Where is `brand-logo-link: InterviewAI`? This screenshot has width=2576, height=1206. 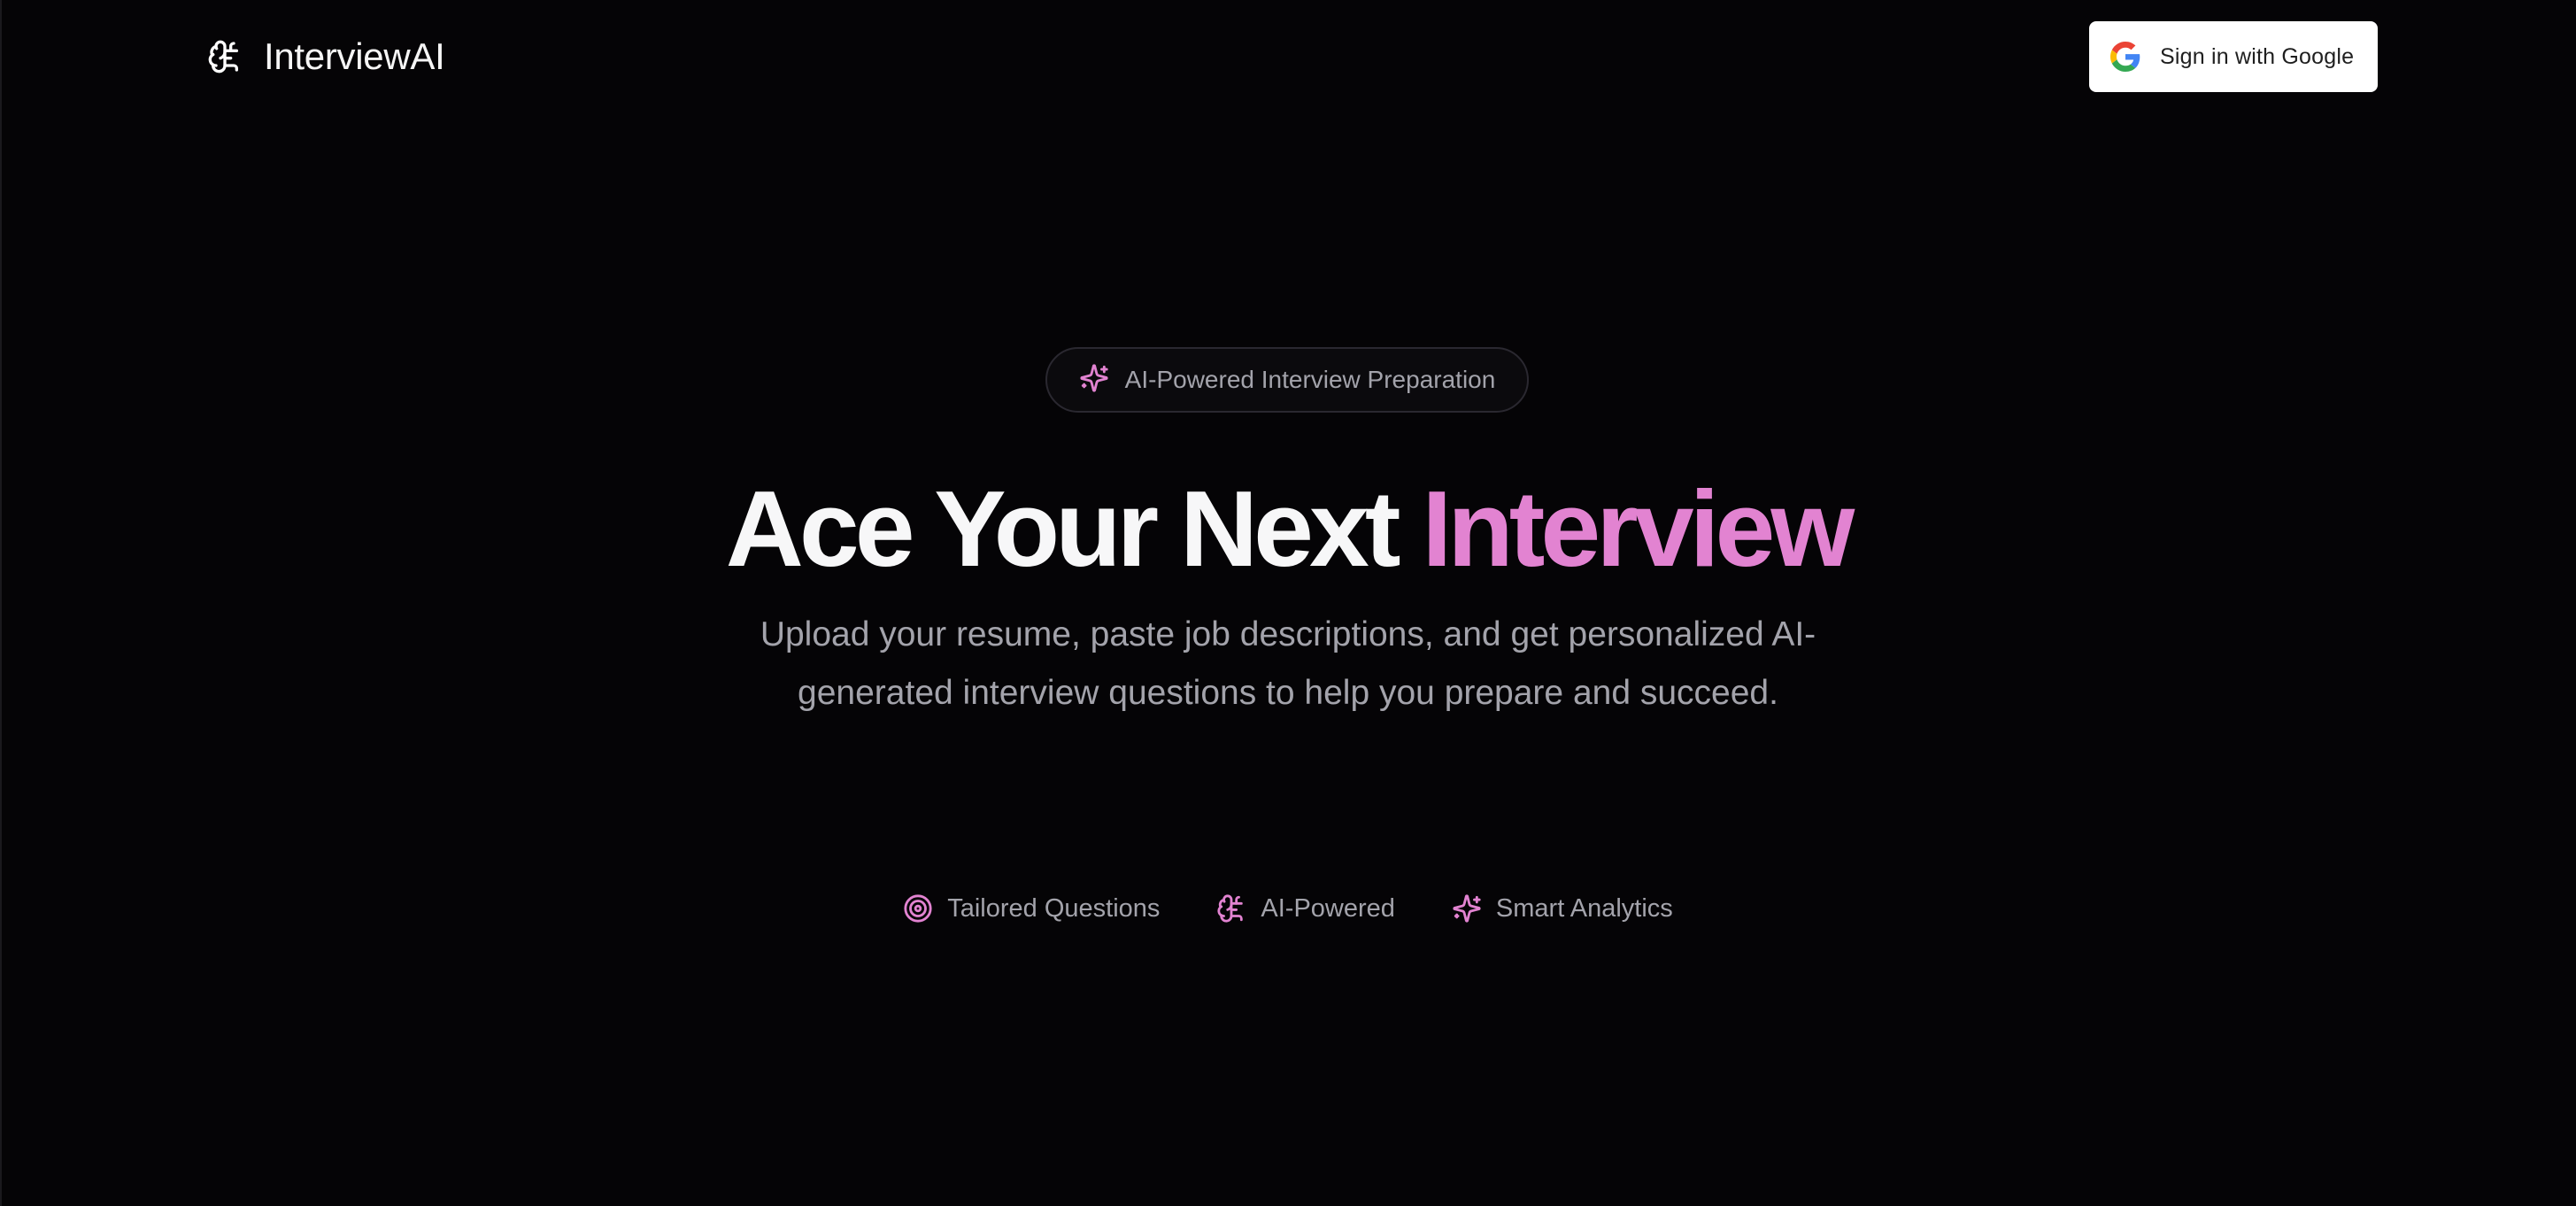 brand-logo-link: InterviewAI is located at coordinates (326, 57).